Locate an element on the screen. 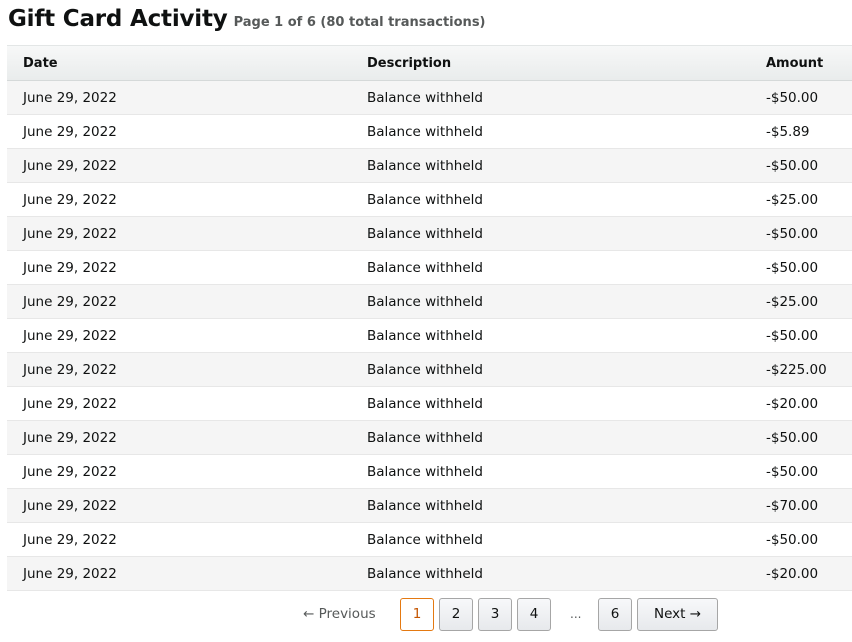 This screenshot has width=852, height=642. cell-amount: -$70.00 is located at coordinates (792, 505).